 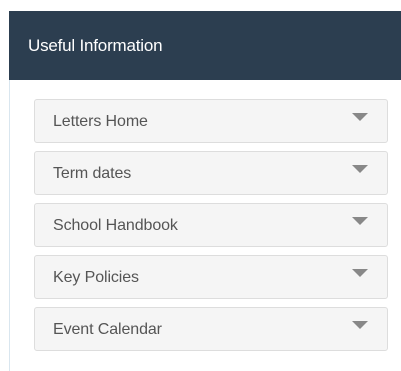 What do you see at coordinates (211, 225) in the screenshot?
I see `accordion-item-school-handbook: School Handbook` at bounding box center [211, 225].